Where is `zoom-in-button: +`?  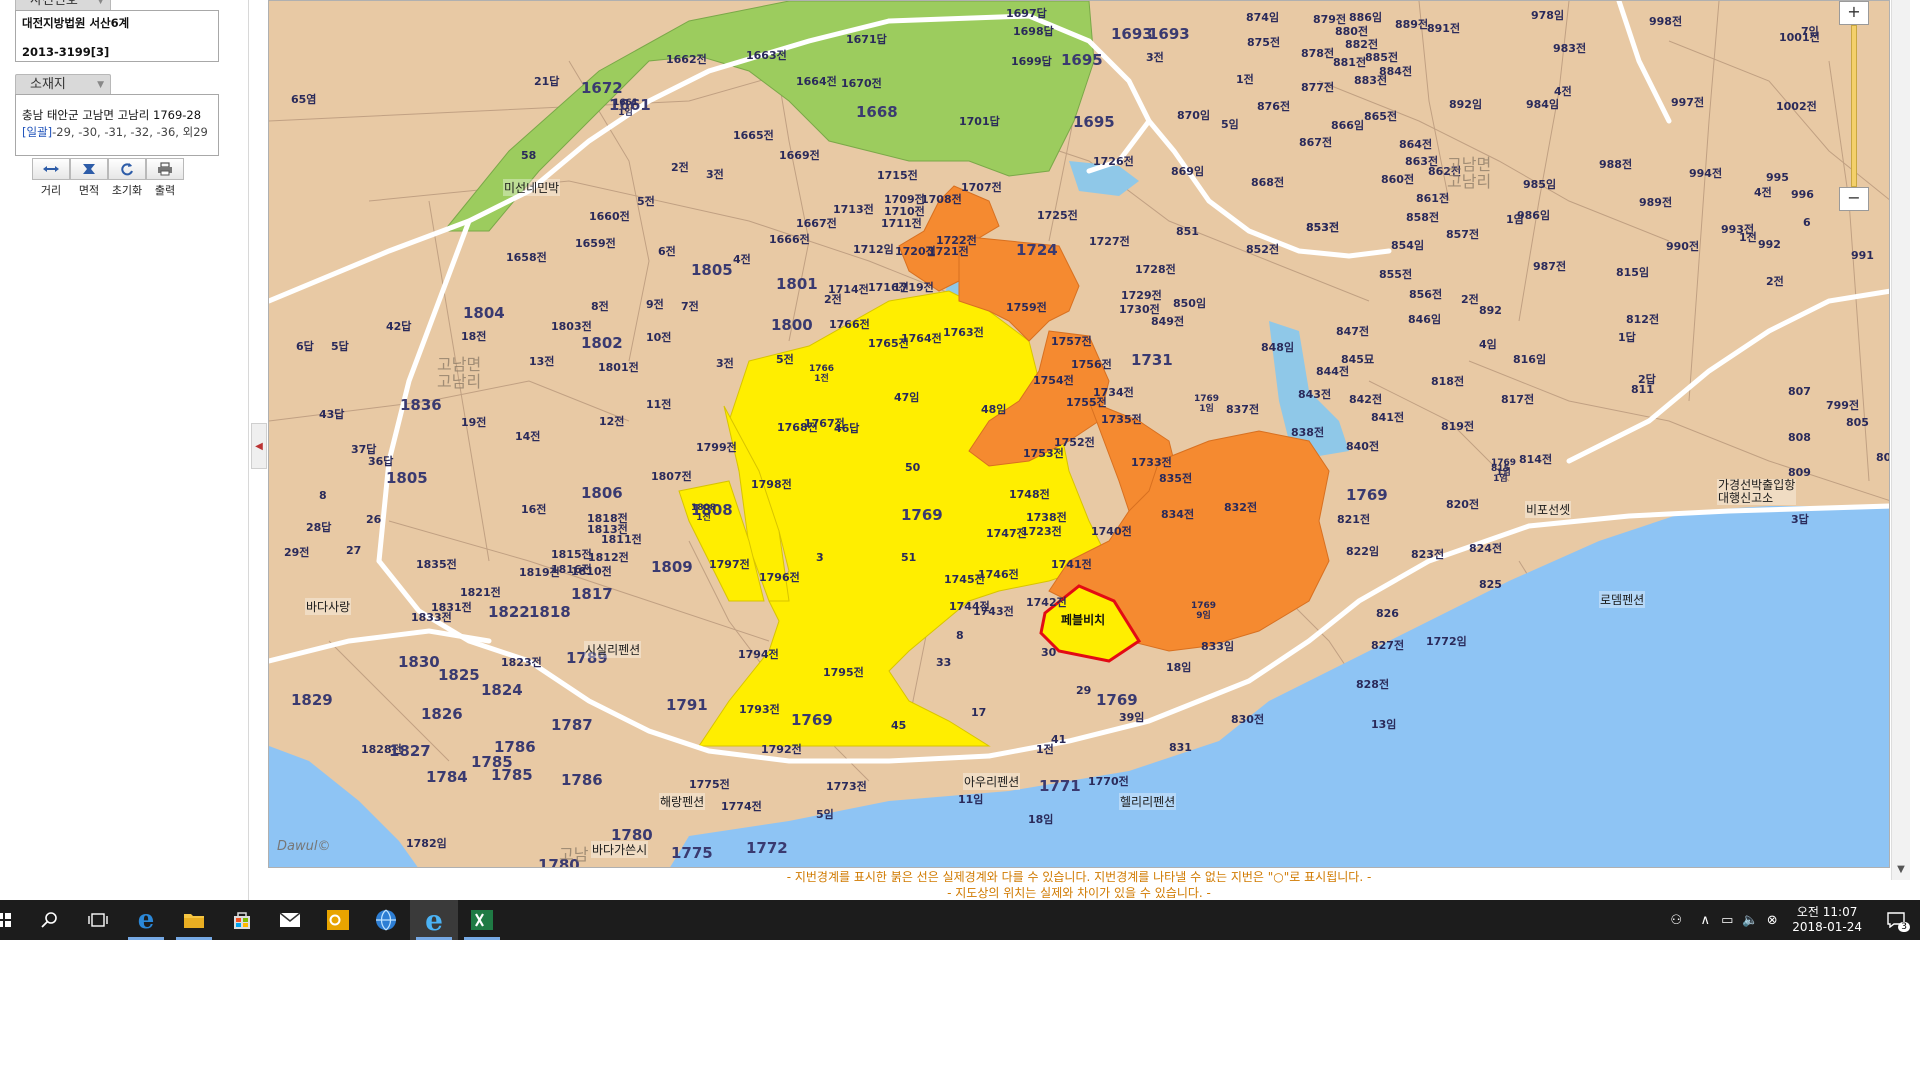
zoom-in-button: + is located at coordinates (1854, 13).